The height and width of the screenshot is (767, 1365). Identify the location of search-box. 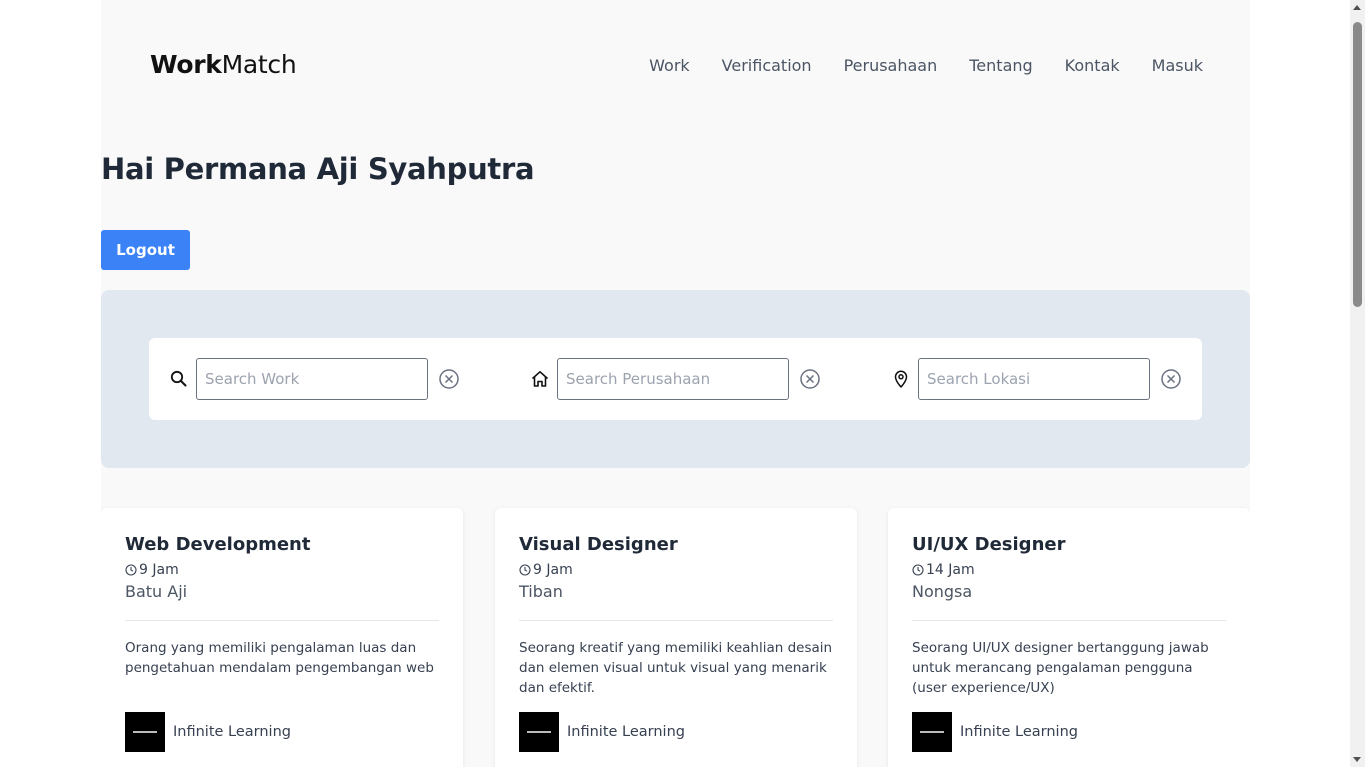
(675, 379).